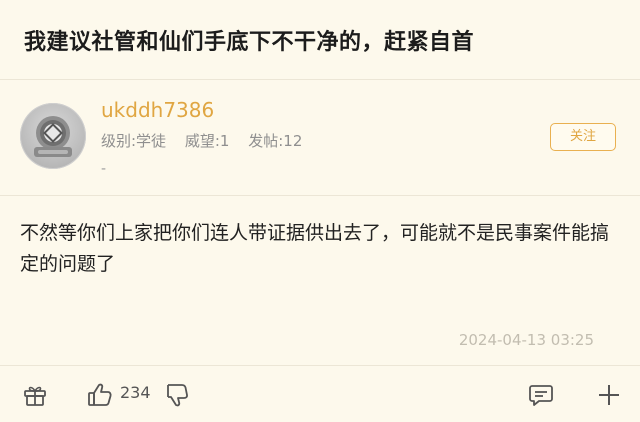 The height and width of the screenshot is (422, 640). What do you see at coordinates (275, 141) in the screenshot?
I see `user-post-count: 发帖:12` at bounding box center [275, 141].